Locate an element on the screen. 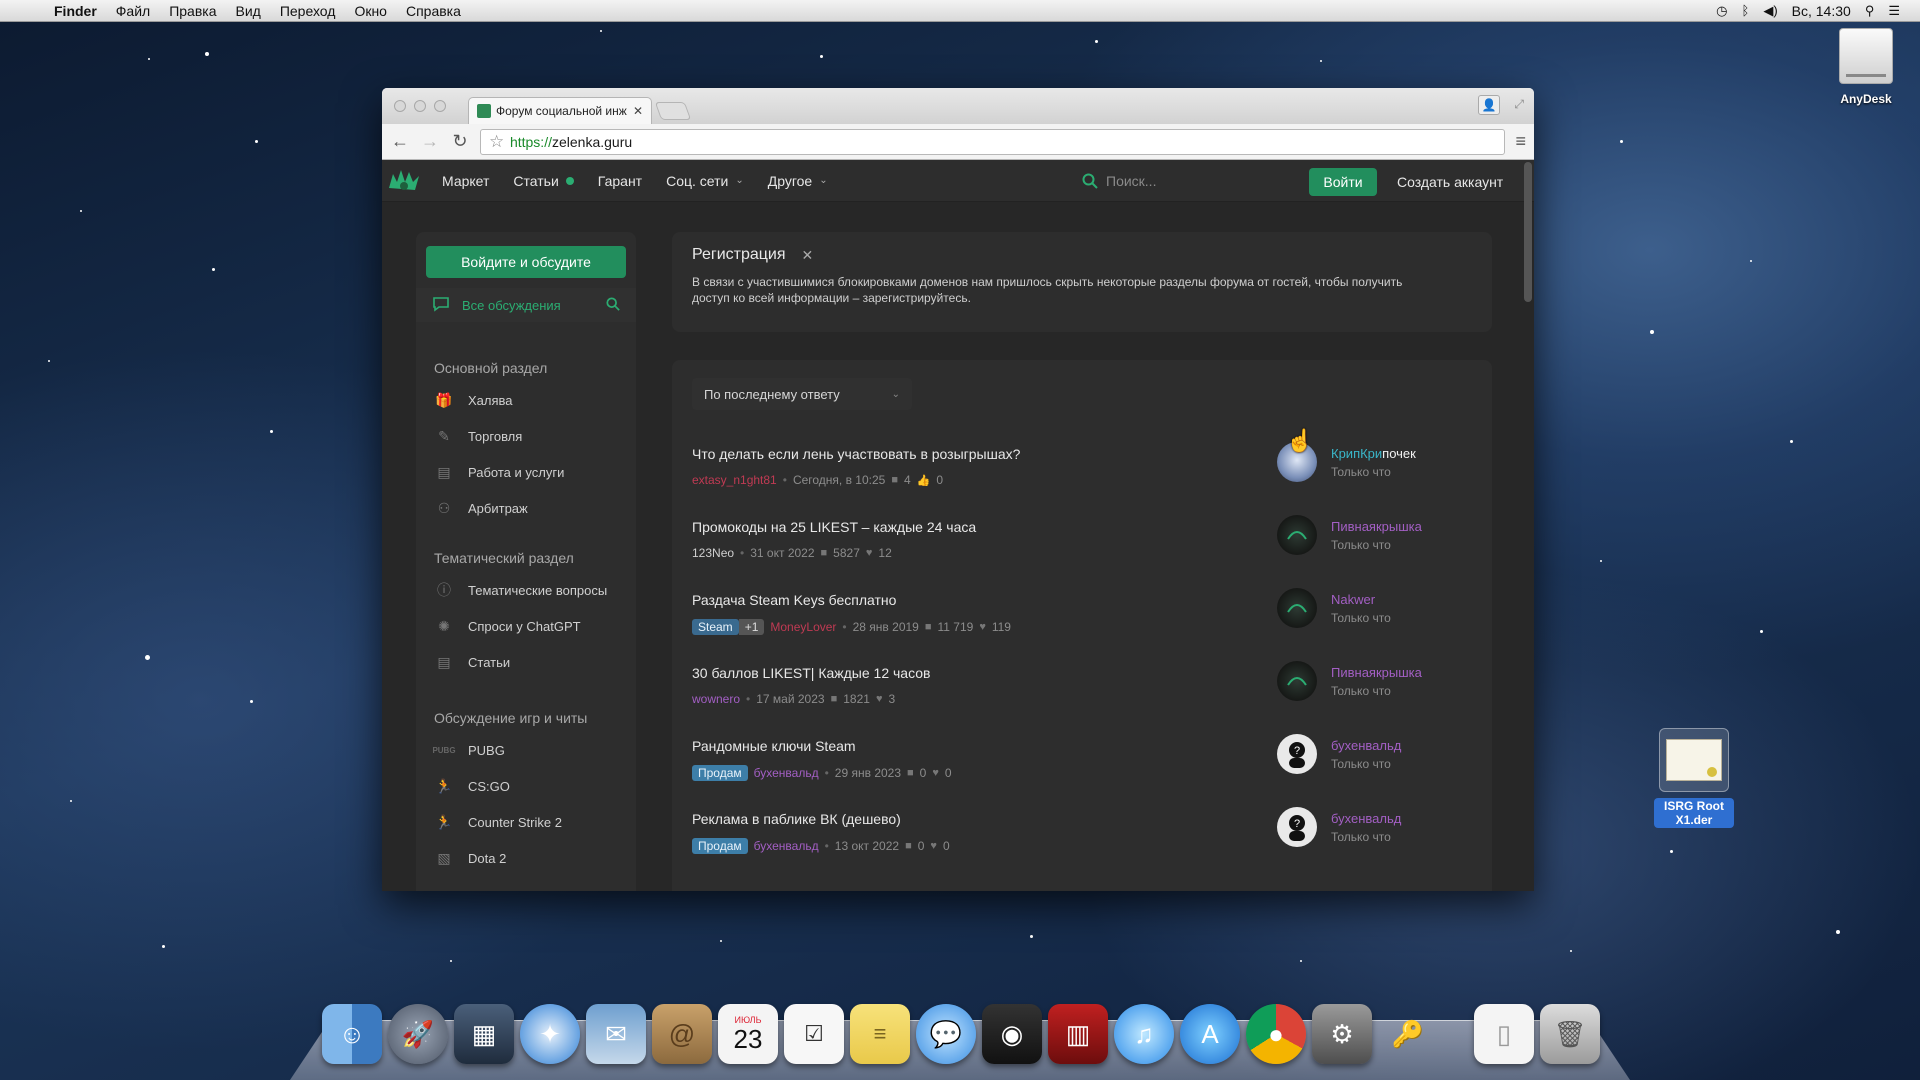 The image size is (1920, 1080). messages-icon: 💬 is located at coordinates (946, 1034).